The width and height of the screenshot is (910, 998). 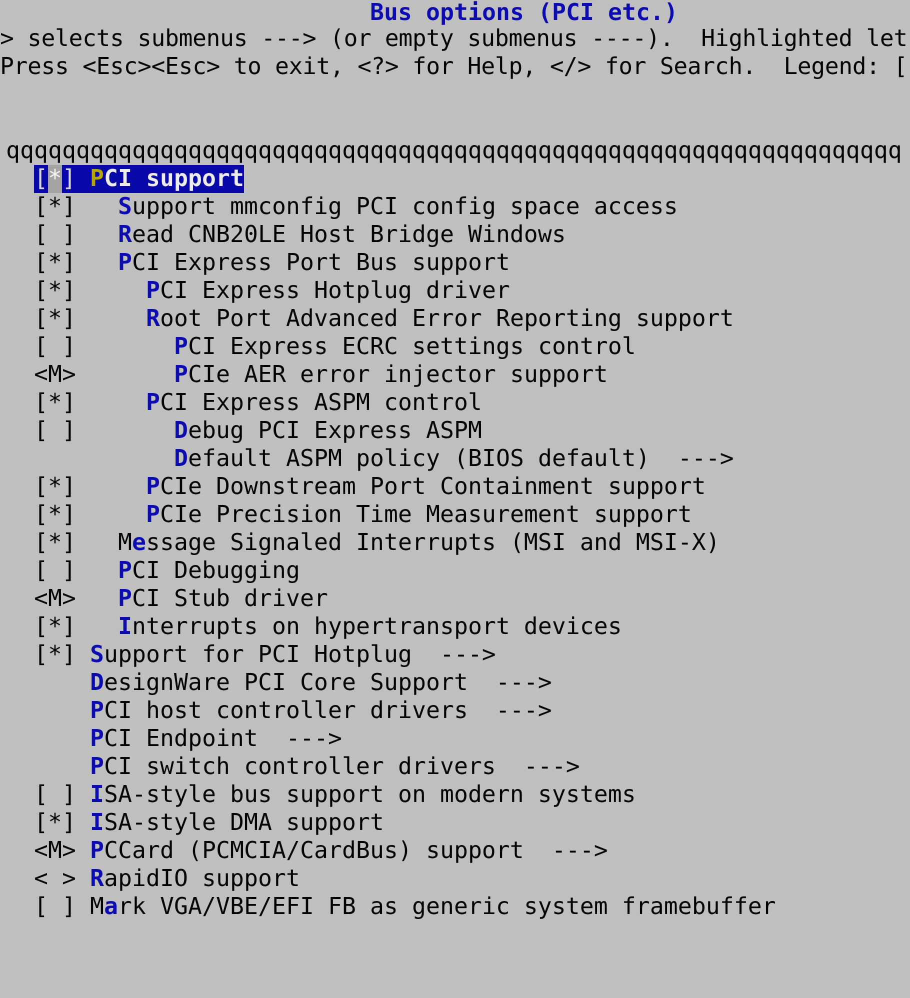 I want to click on menu-item: PCI host controller drivers --->, so click(x=321, y=711).